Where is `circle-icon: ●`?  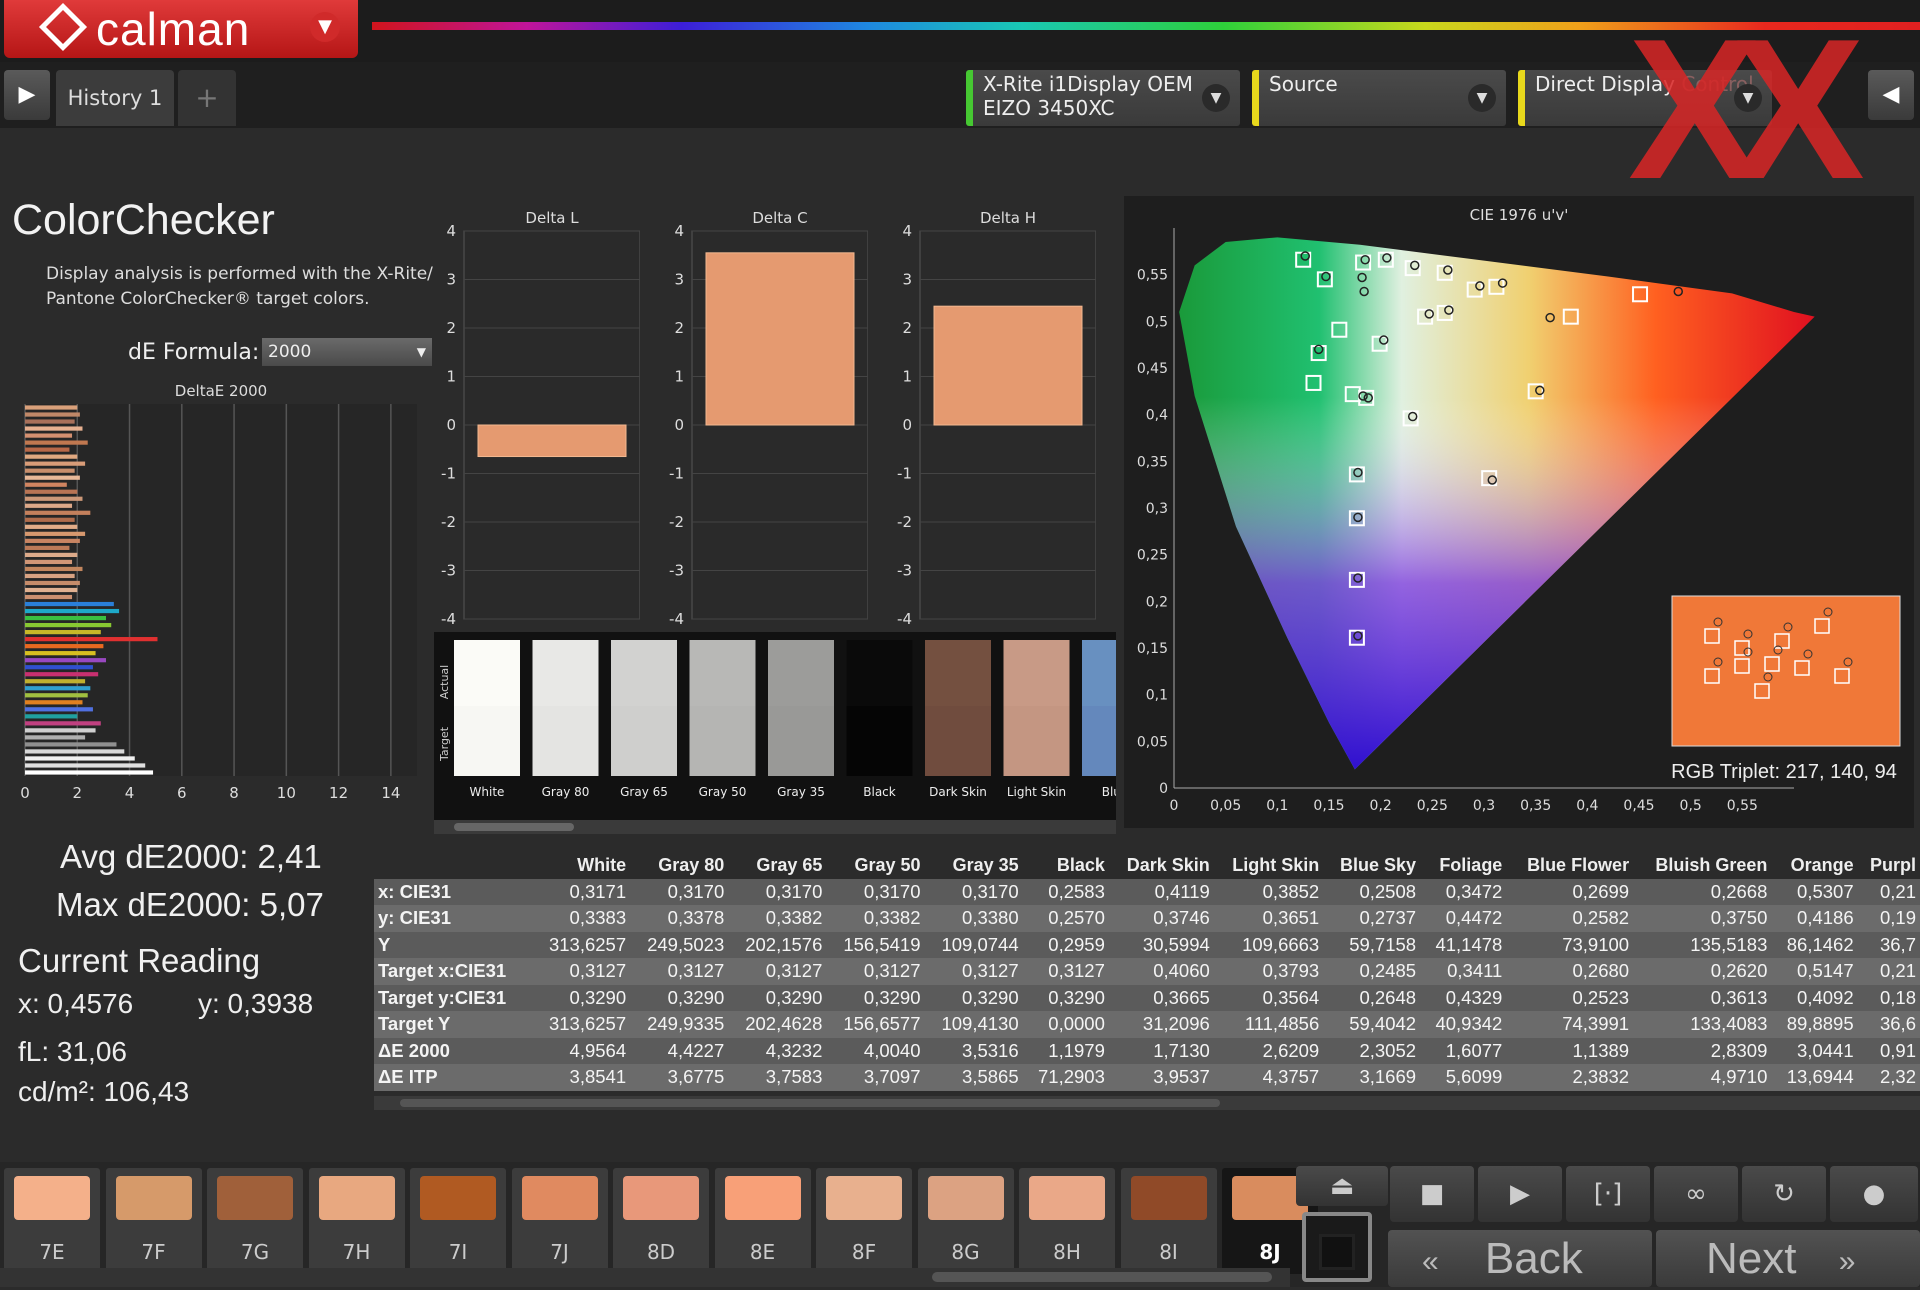
circle-icon: ● is located at coordinates (1874, 1194).